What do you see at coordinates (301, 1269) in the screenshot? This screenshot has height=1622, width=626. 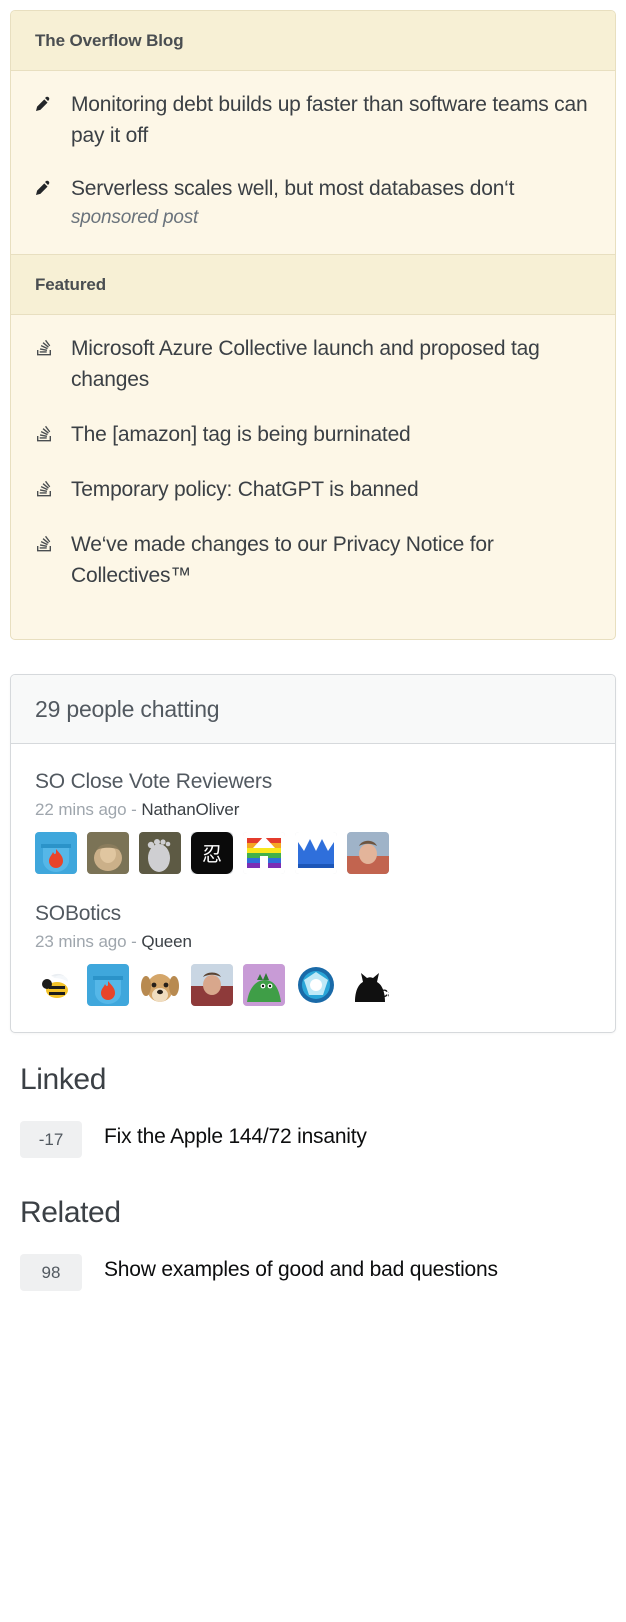 I see `question-title-link: Show examples of good and bad questions` at bounding box center [301, 1269].